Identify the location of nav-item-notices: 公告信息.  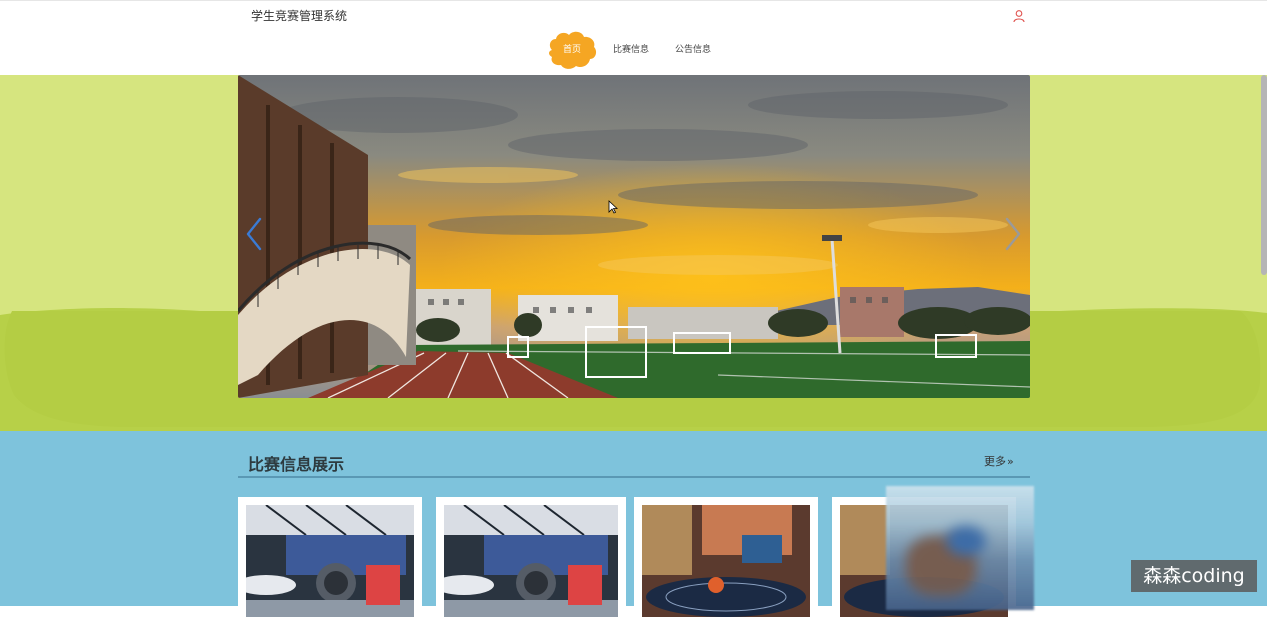
(693, 50).